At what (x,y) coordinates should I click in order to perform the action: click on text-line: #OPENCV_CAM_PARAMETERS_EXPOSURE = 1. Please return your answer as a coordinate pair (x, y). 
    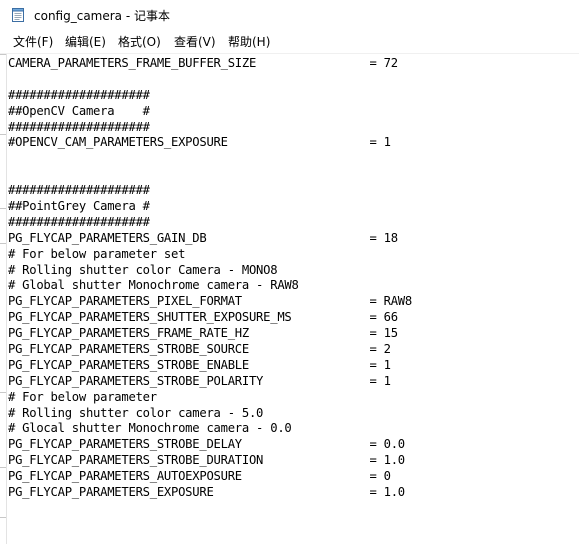
    Looking at the image, I should click on (199, 142).